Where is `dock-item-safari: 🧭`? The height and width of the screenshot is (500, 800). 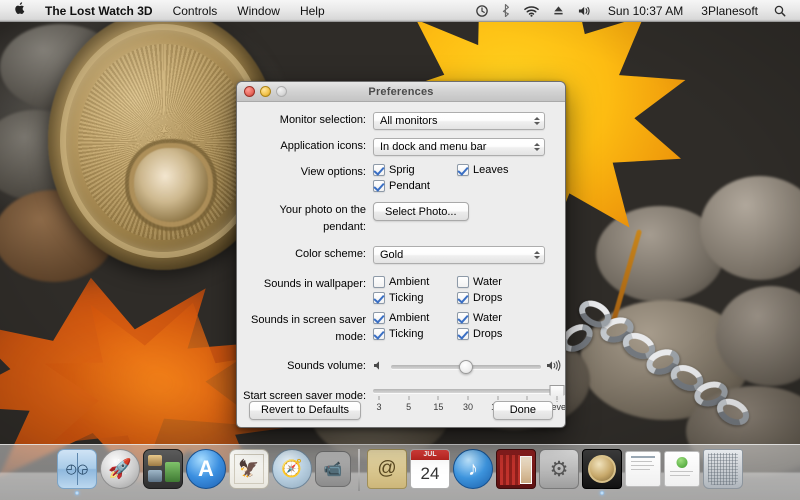 dock-item-safari: 🧭 is located at coordinates (292, 469).